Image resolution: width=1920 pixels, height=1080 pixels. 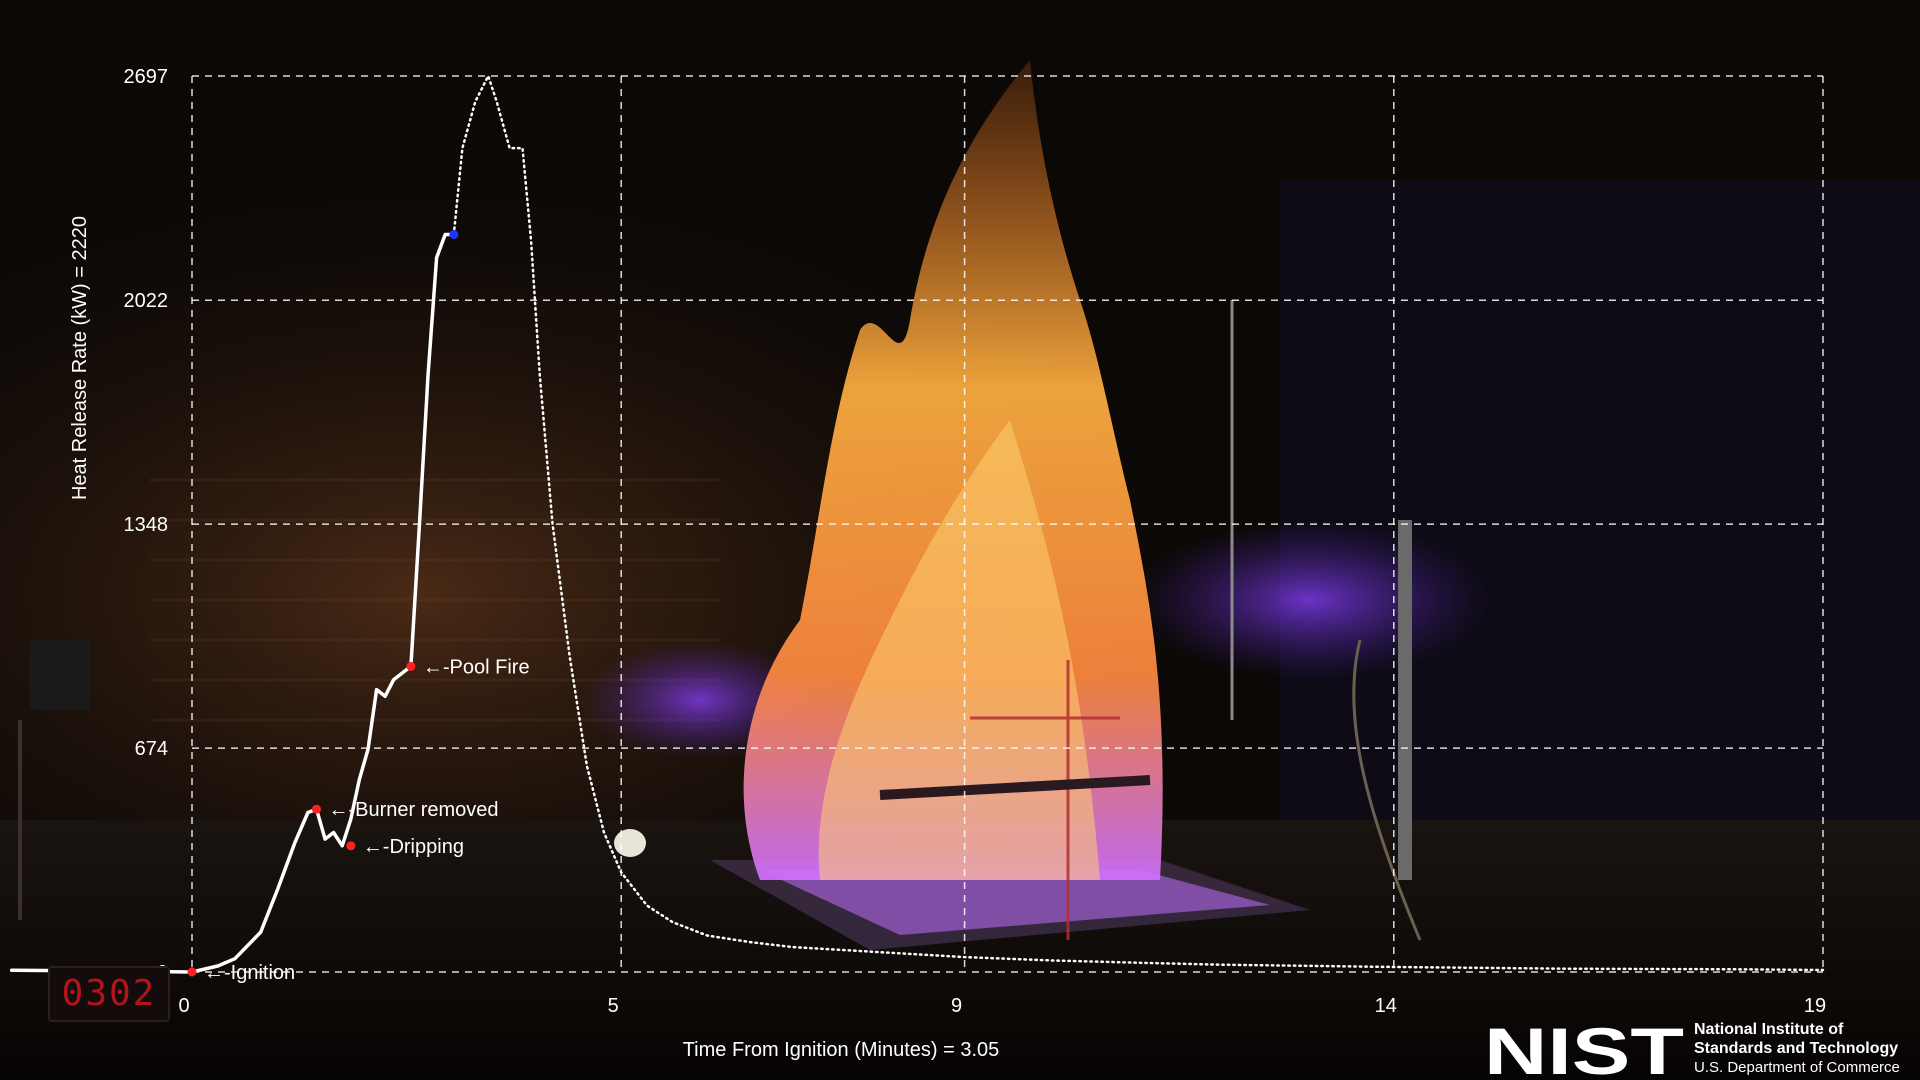 What do you see at coordinates (1815, 1006) in the screenshot?
I see `x-tick-label: 19` at bounding box center [1815, 1006].